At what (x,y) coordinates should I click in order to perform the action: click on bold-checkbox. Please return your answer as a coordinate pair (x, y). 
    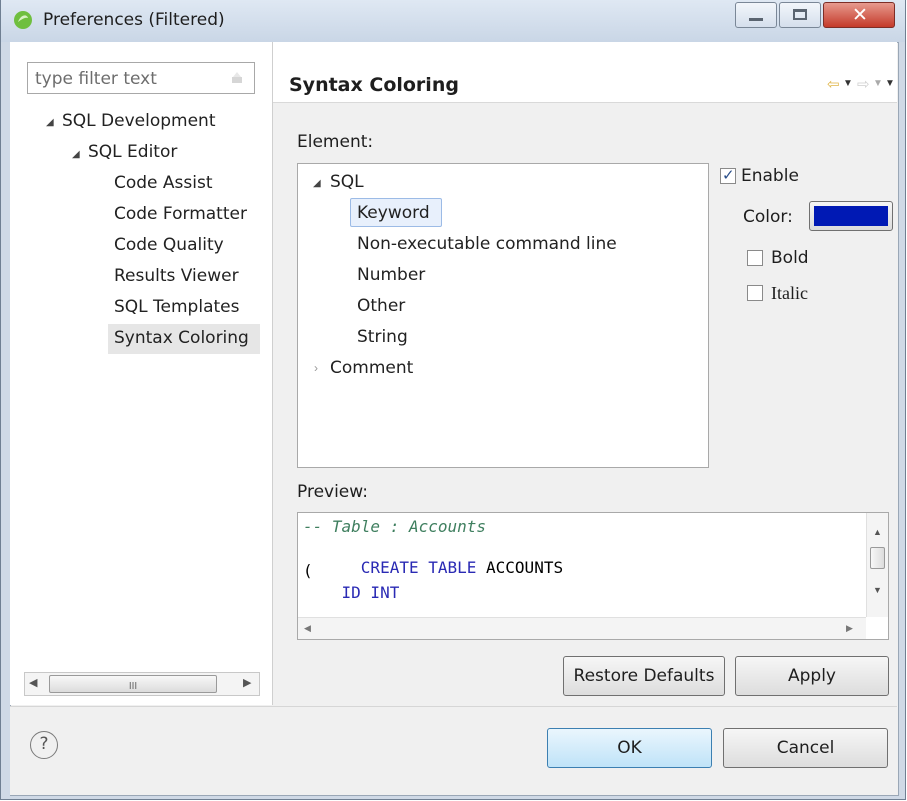
    Looking at the image, I should click on (755, 258).